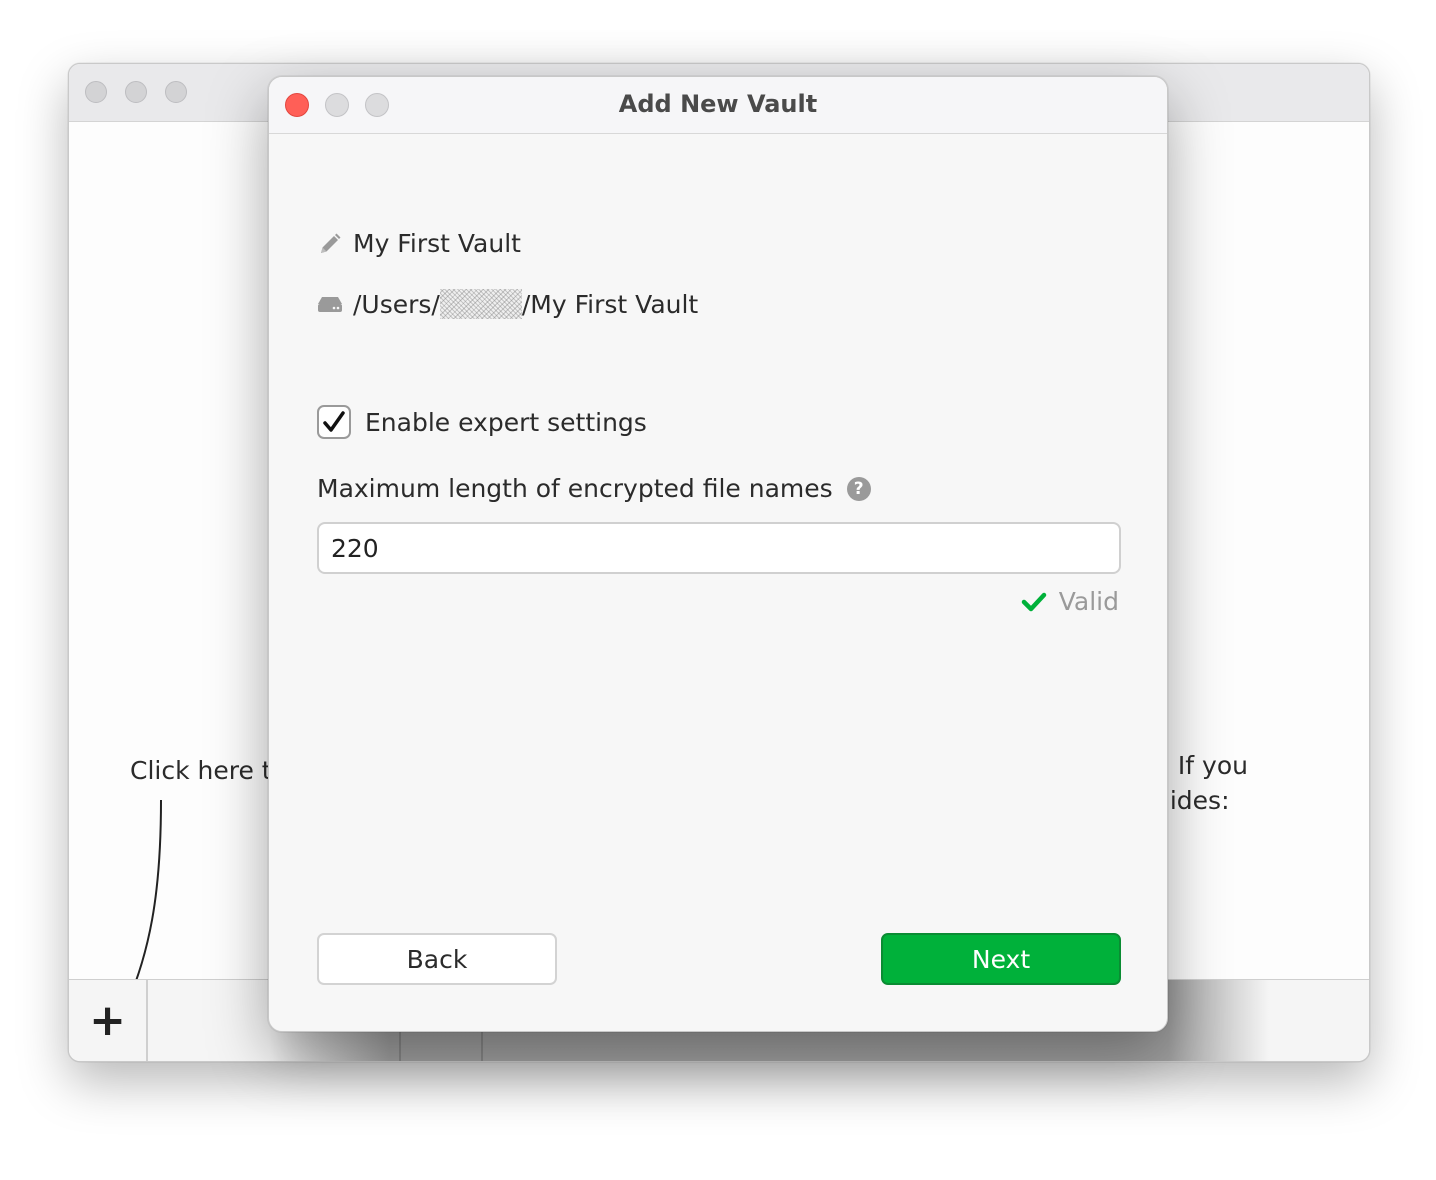  I want to click on back-button: Back, so click(437, 959).